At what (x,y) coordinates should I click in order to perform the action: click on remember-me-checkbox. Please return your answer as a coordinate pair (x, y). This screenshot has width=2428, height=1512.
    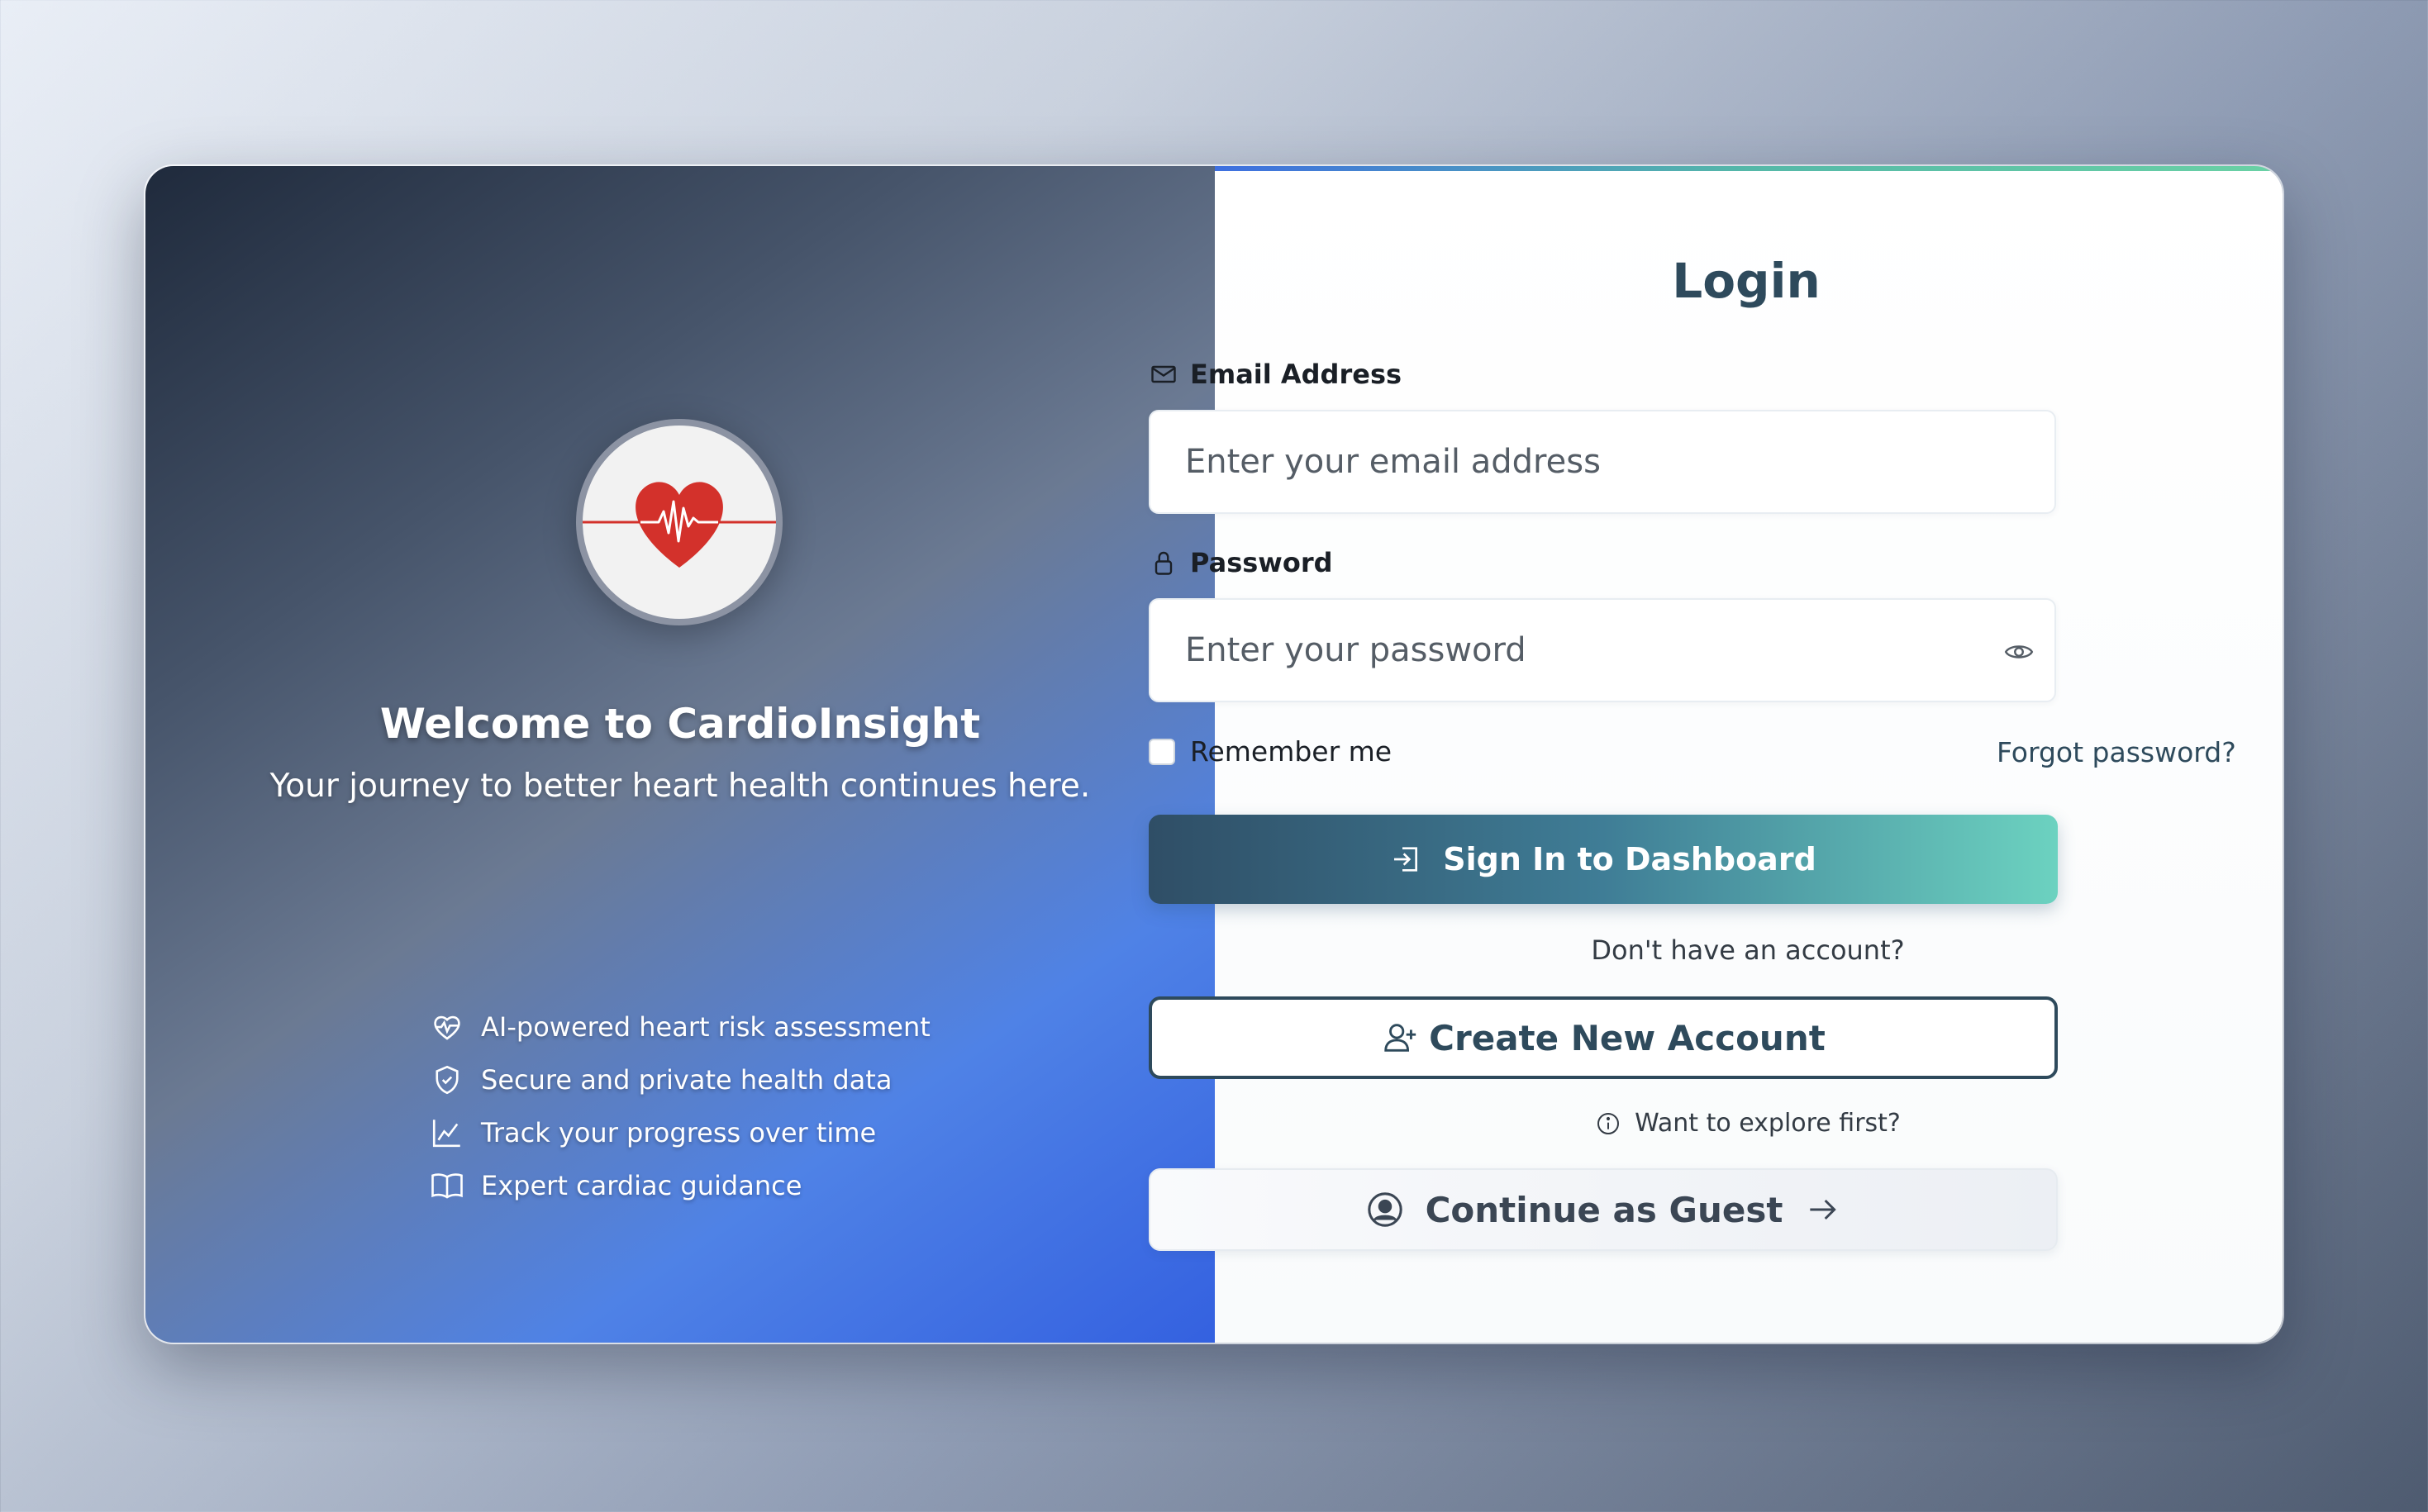
    Looking at the image, I should click on (1162, 751).